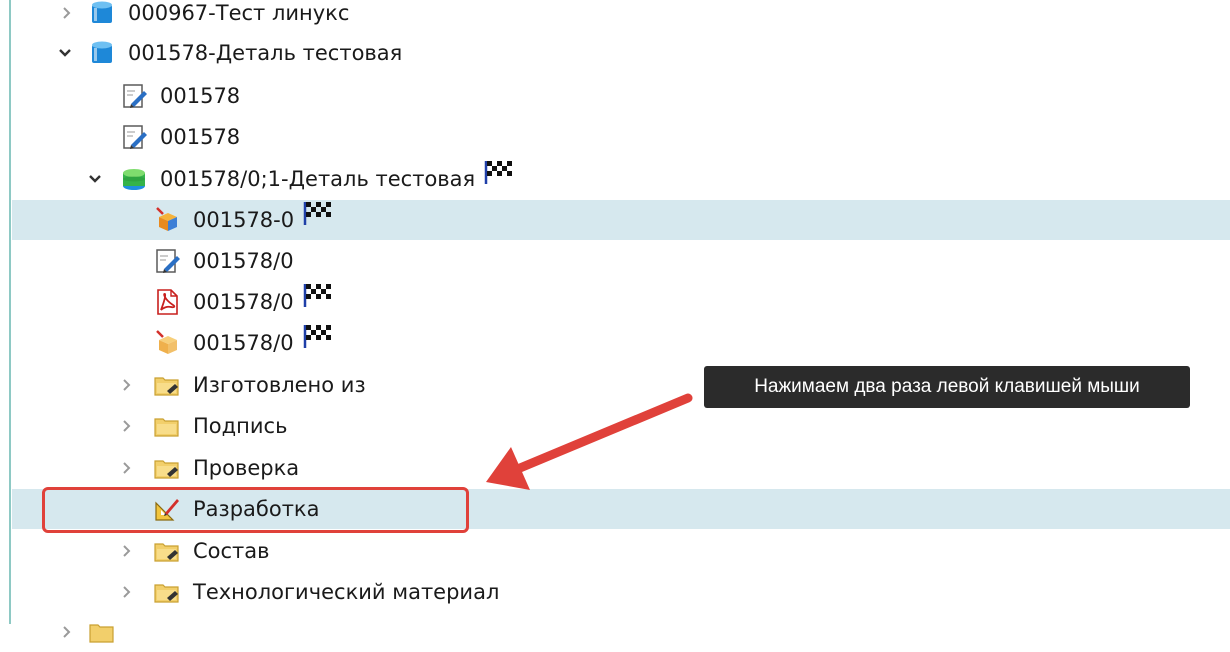  Describe the element at coordinates (621, 343) in the screenshot. I see `tree-row-model: 001578/0` at that location.